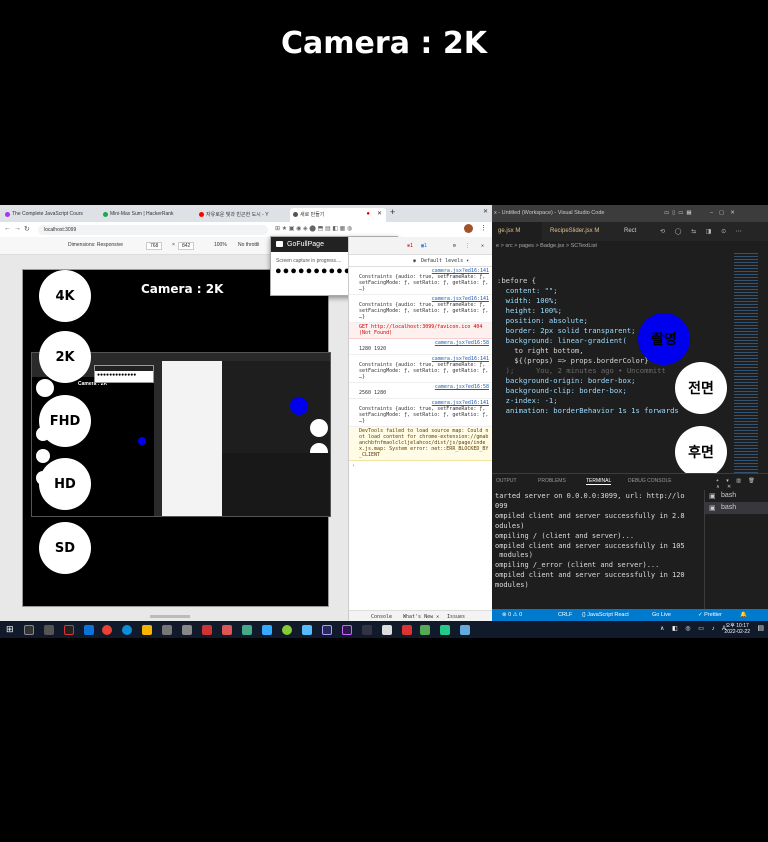 The image size is (768, 842). What do you see at coordinates (10, 629) in the screenshot?
I see `windows-start-icon: ⊞` at bounding box center [10, 629].